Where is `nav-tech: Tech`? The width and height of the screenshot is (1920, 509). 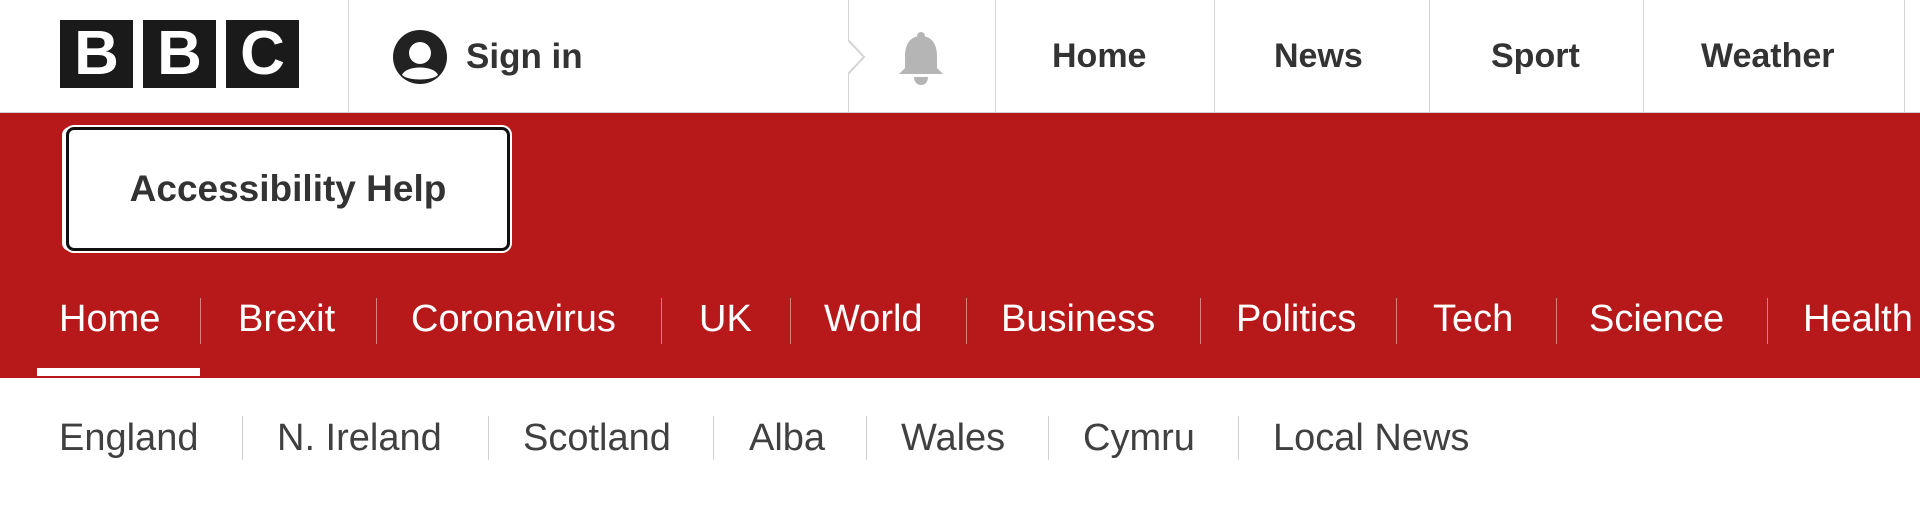 nav-tech: Tech is located at coordinates (1473, 319).